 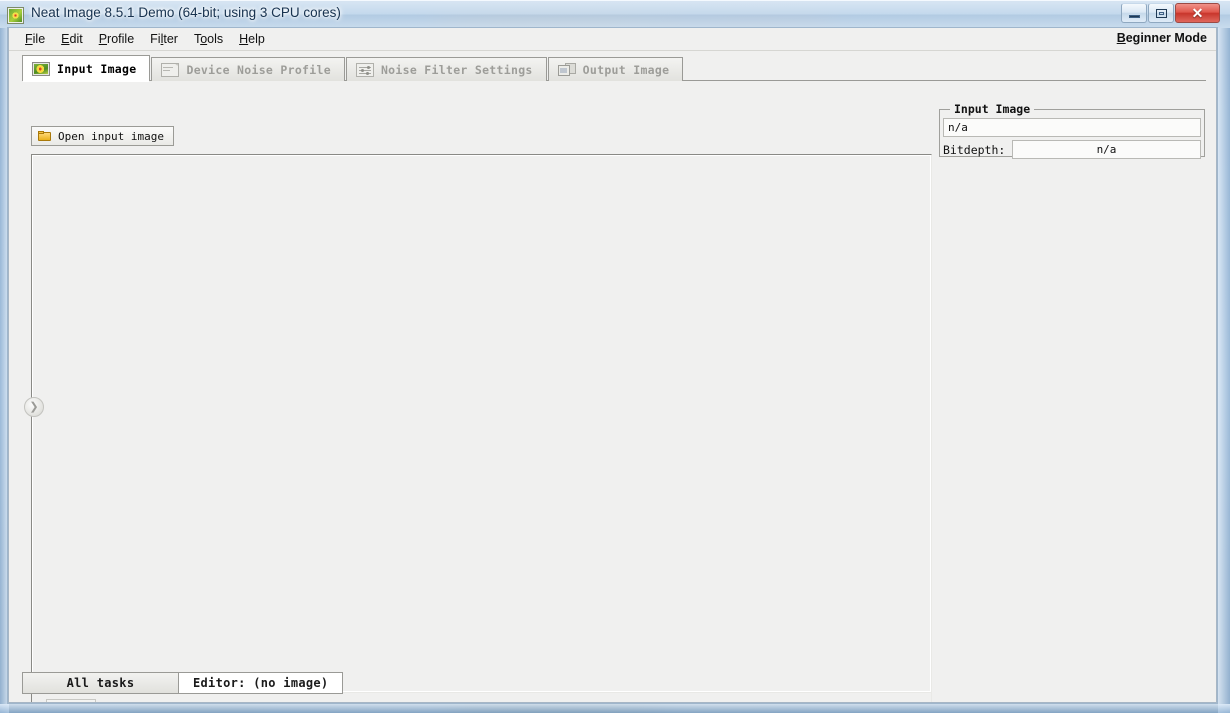 I want to click on tab-output-image: Output Image, so click(x=615, y=69).